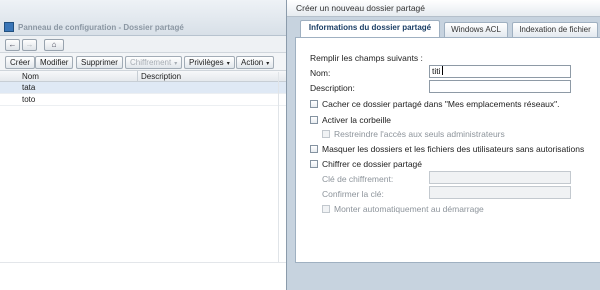 The image size is (600, 290). I want to click on row-name: toto, so click(29, 99).